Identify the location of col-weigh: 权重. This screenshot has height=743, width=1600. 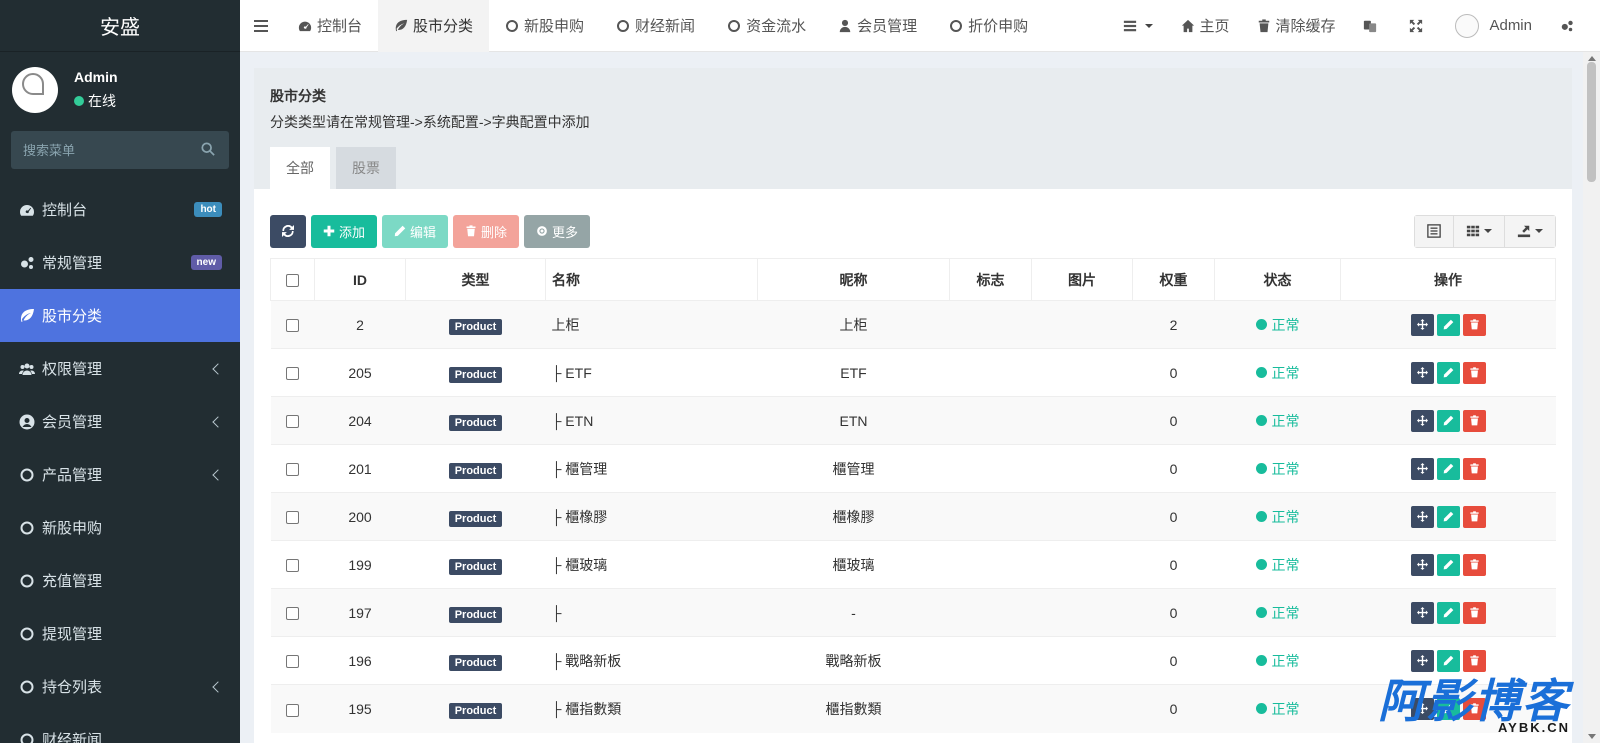
(1173, 279).